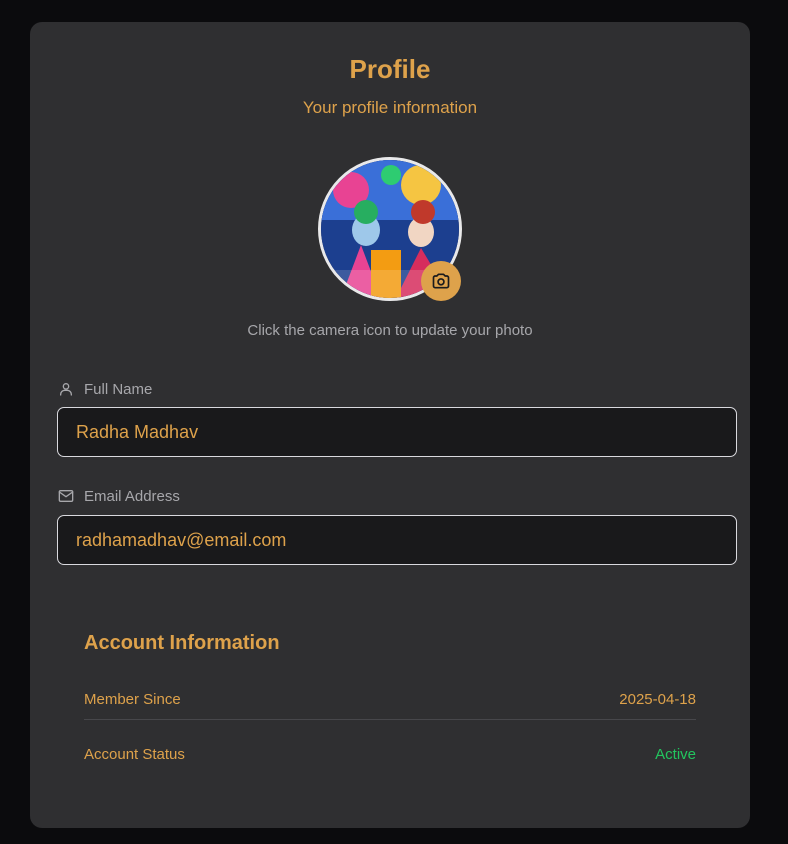 The image size is (788, 844). What do you see at coordinates (132, 699) in the screenshot?
I see `member-since-label: Member Since` at bounding box center [132, 699].